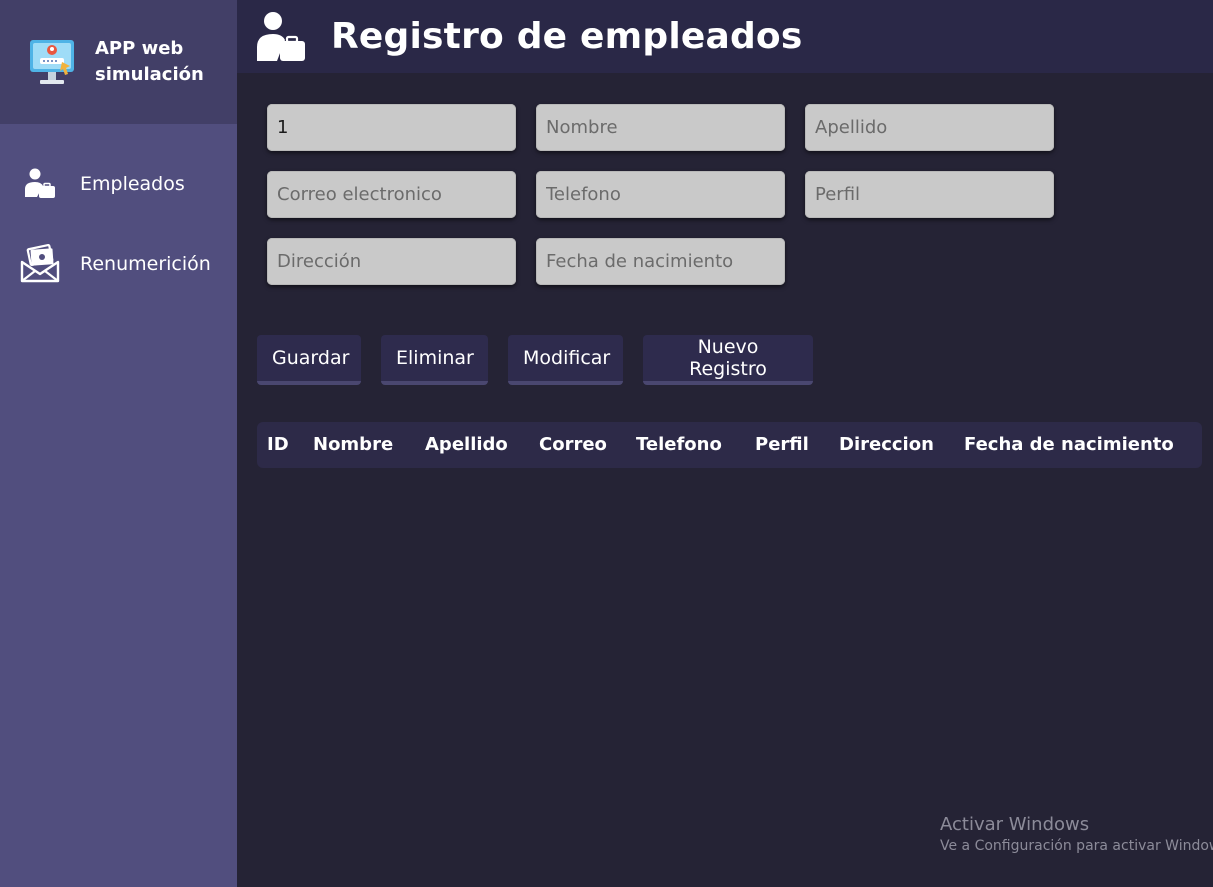  I want to click on sidebar-item-label: Renumerición, so click(145, 264).